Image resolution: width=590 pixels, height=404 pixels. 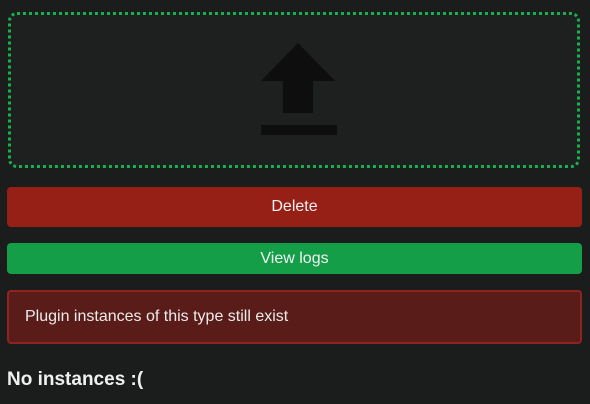 I want to click on upload-icon, so click(x=299, y=89).